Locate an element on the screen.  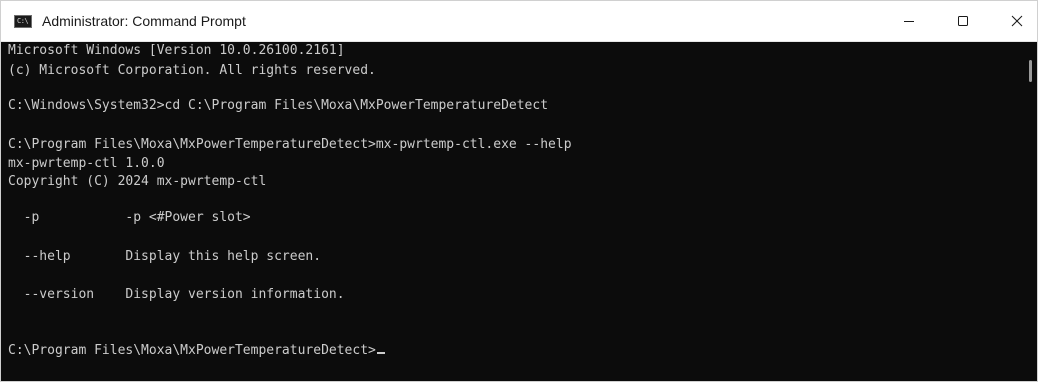
app-icon-glyph: C:\ is located at coordinates (23, 21).